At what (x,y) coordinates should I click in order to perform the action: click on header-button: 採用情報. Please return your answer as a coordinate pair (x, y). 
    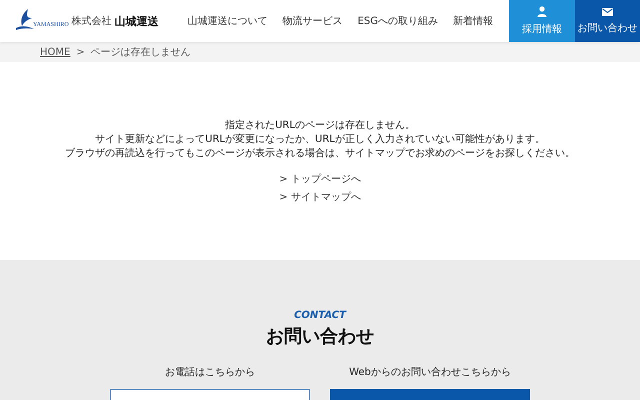
    Looking at the image, I should click on (542, 21).